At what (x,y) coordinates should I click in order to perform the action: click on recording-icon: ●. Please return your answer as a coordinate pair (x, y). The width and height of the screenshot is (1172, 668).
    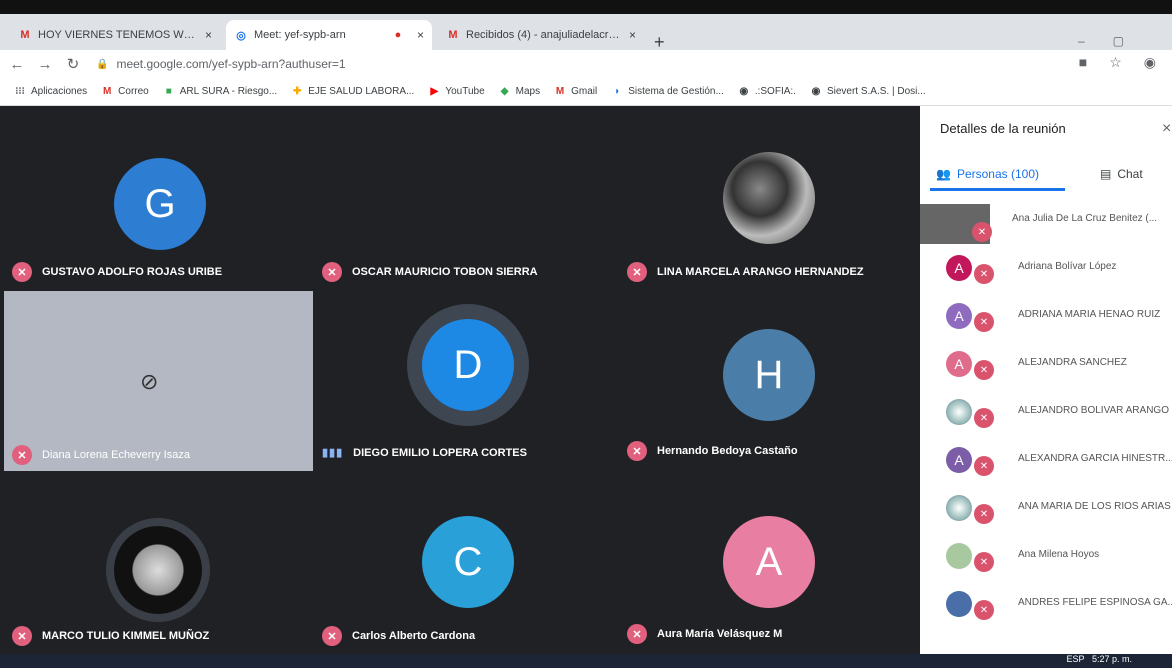
    Looking at the image, I should click on (398, 35).